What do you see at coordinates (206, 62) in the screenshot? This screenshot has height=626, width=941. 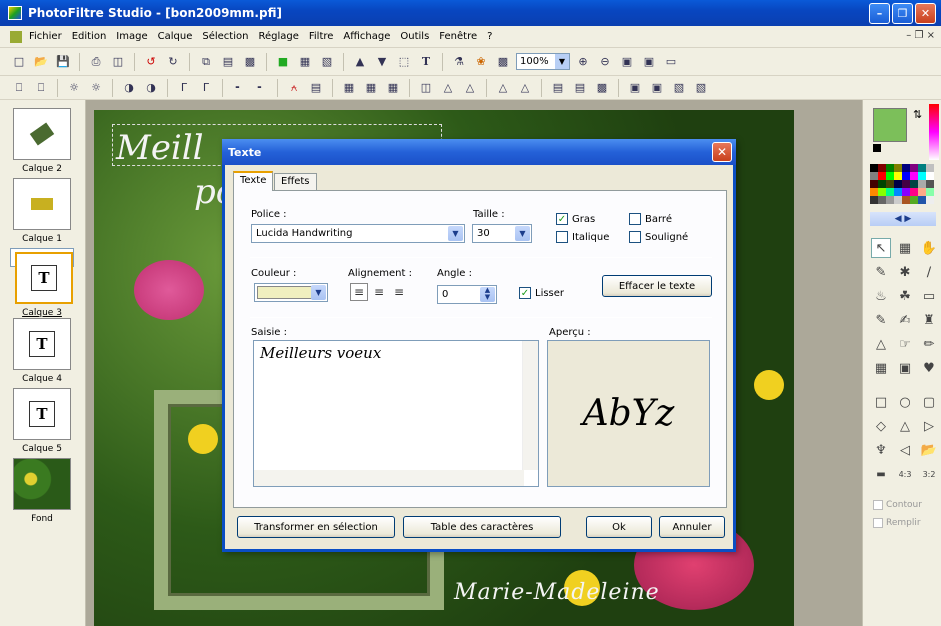 I see `copy-icon: ⧉` at bounding box center [206, 62].